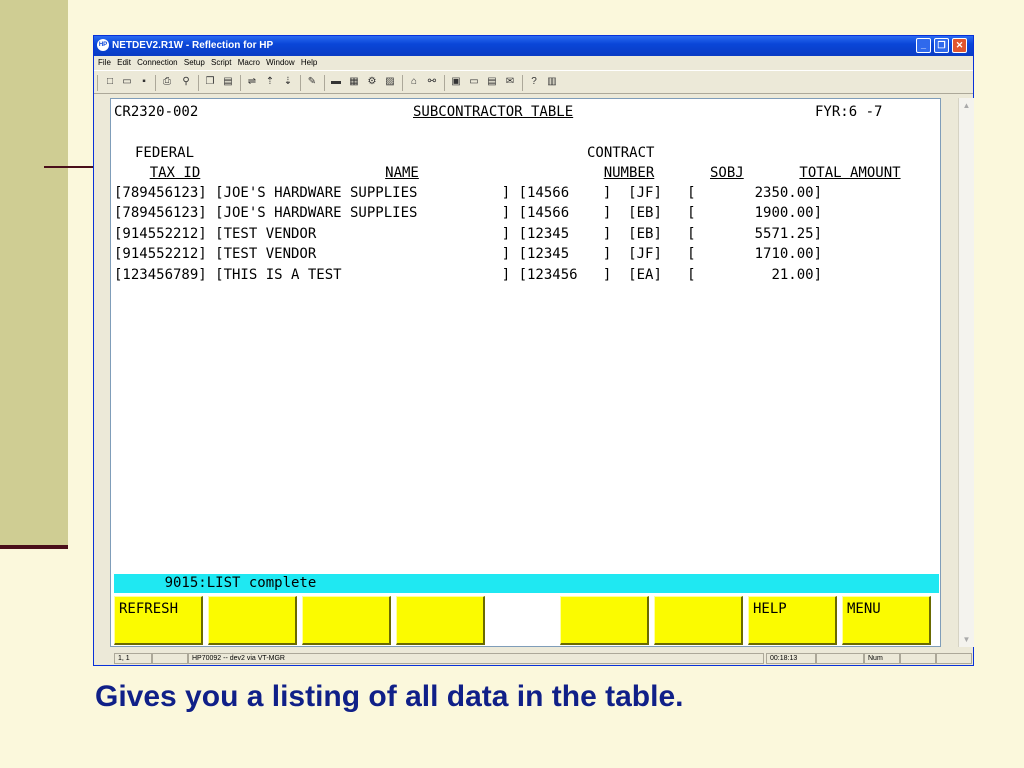 The height and width of the screenshot is (768, 1024). I want to click on refresh-key: REFRESH, so click(158, 620).